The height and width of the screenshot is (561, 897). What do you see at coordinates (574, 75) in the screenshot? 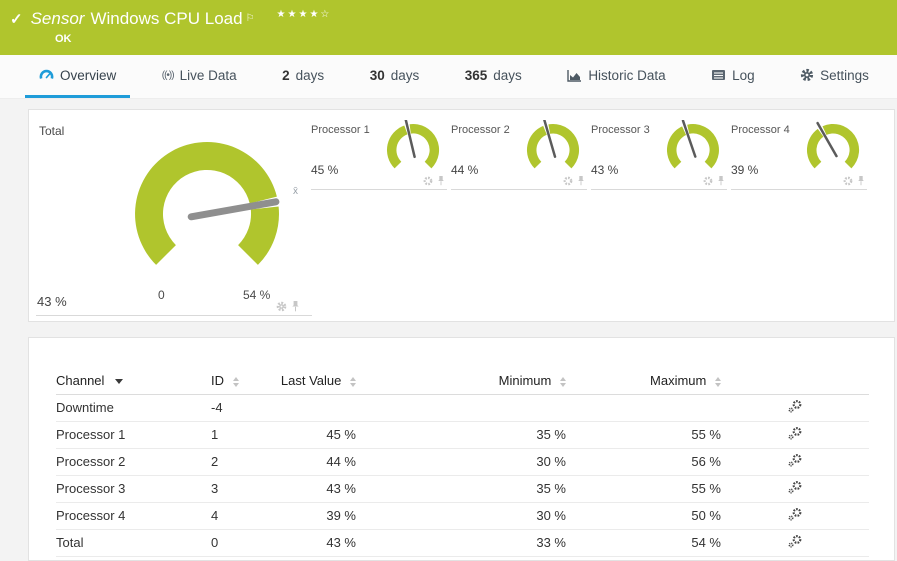
I see `historic-data-icon` at bounding box center [574, 75].